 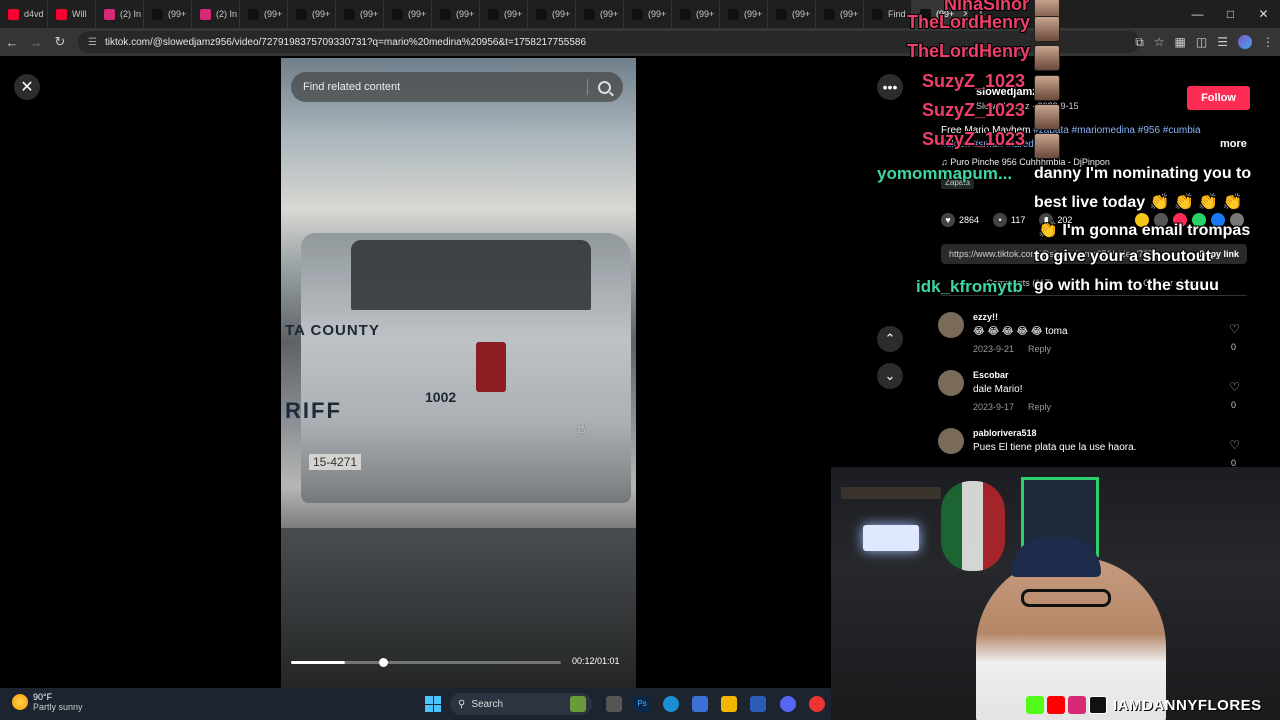 I want to click on task-view-icon, so click(x=614, y=704).